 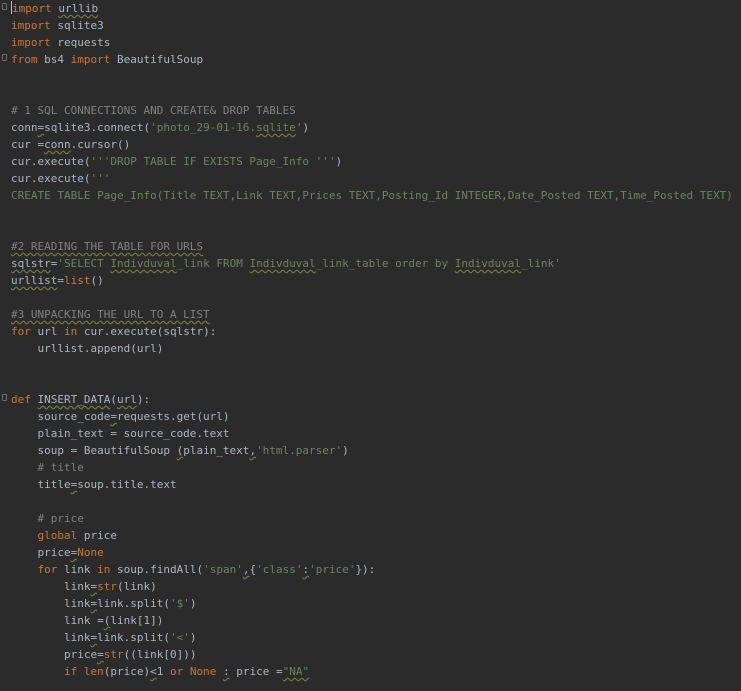 What do you see at coordinates (372, 178) in the screenshot?
I see `code-line: cur.execute('''` at bounding box center [372, 178].